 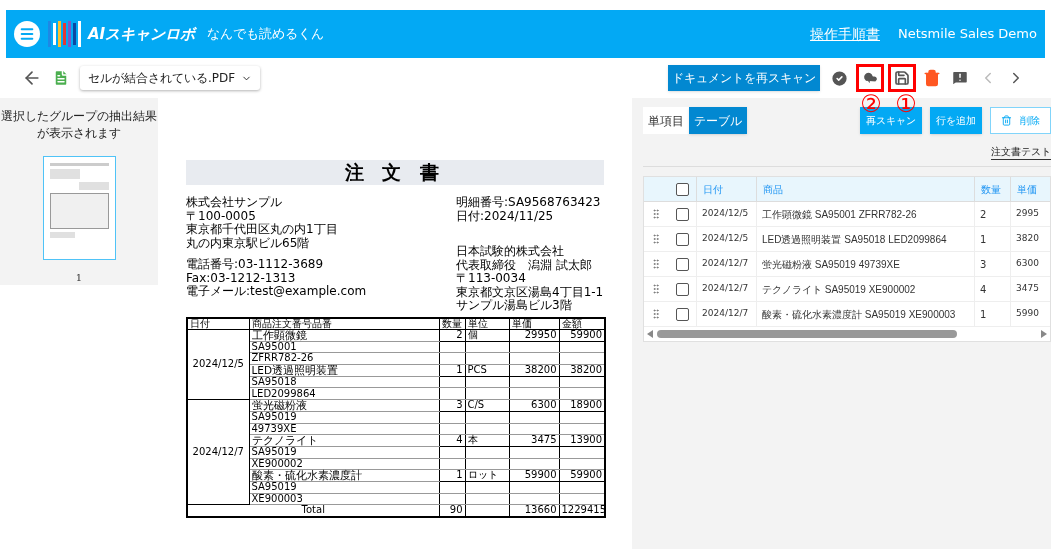 I want to click on action-button: 行を追加, so click(x=956, y=120).